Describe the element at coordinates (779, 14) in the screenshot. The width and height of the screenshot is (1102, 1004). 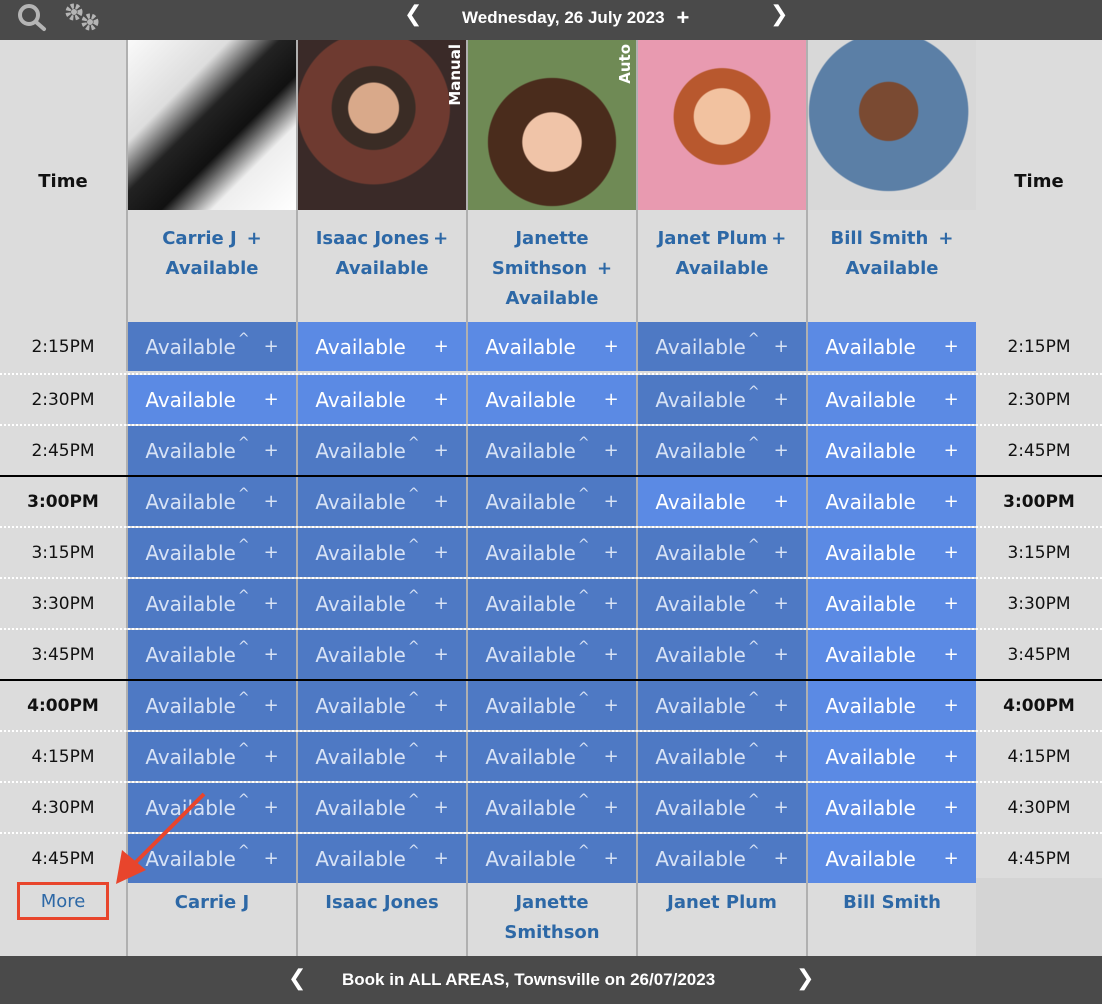
I see `next-day-button: ❯` at that location.